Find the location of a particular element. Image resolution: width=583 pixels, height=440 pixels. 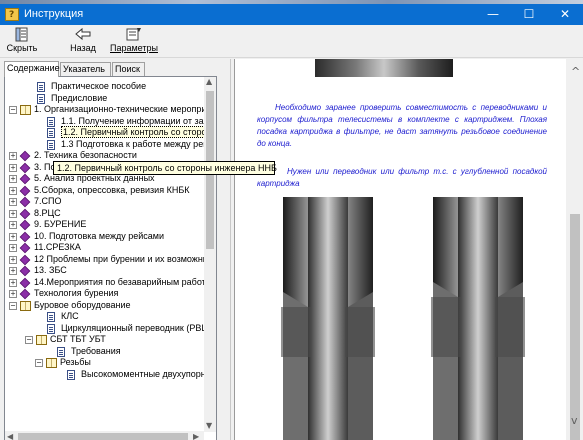

tree-item: +2. Техника безопасности is located at coordinates (104, 156).